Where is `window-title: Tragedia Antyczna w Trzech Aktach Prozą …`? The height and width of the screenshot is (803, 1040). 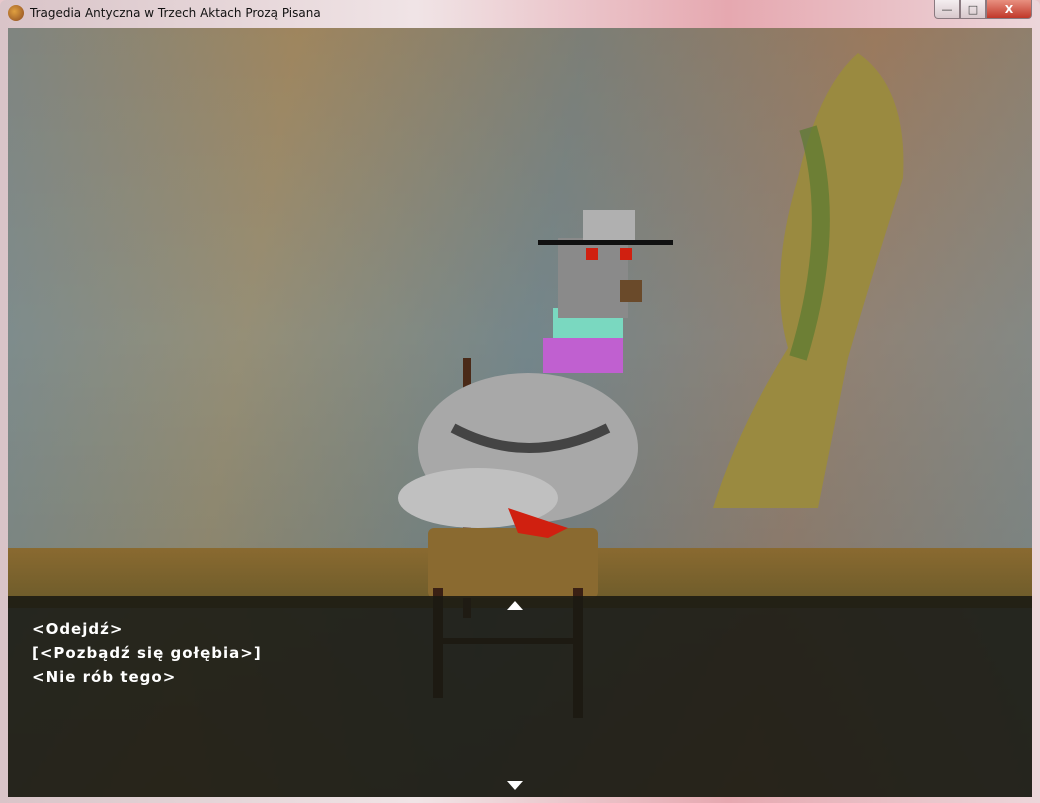 window-title: Tragedia Antyczna w Trzech Aktach Prozą … is located at coordinates (175, 13).